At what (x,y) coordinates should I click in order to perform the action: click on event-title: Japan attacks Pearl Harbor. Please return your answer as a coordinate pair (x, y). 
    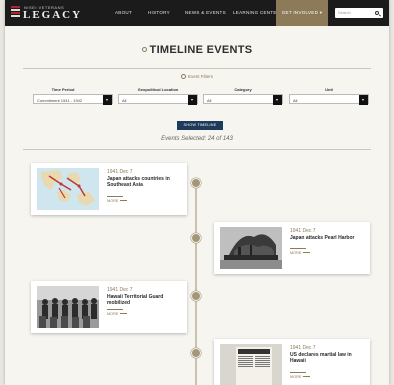
    Looking at the image, I should click on (328, 238).